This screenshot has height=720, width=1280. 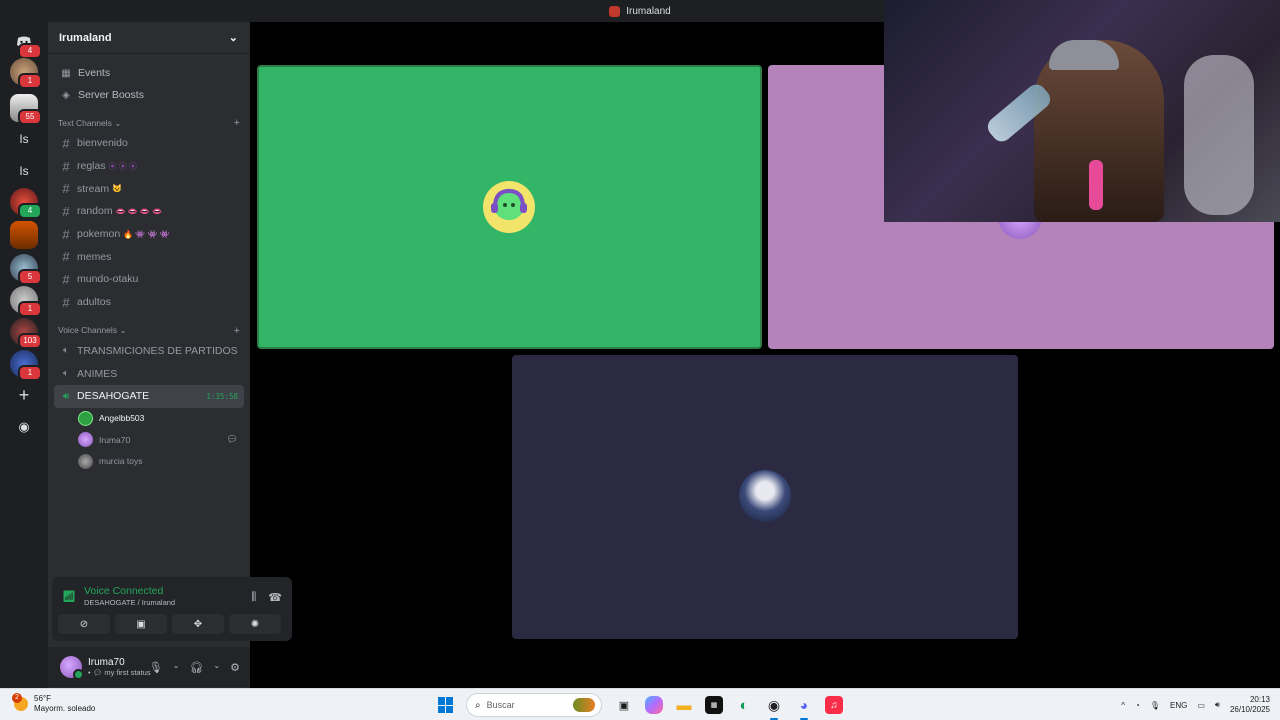 I want to click on search-placeholder: Buscar, so click(x=500, y=705).